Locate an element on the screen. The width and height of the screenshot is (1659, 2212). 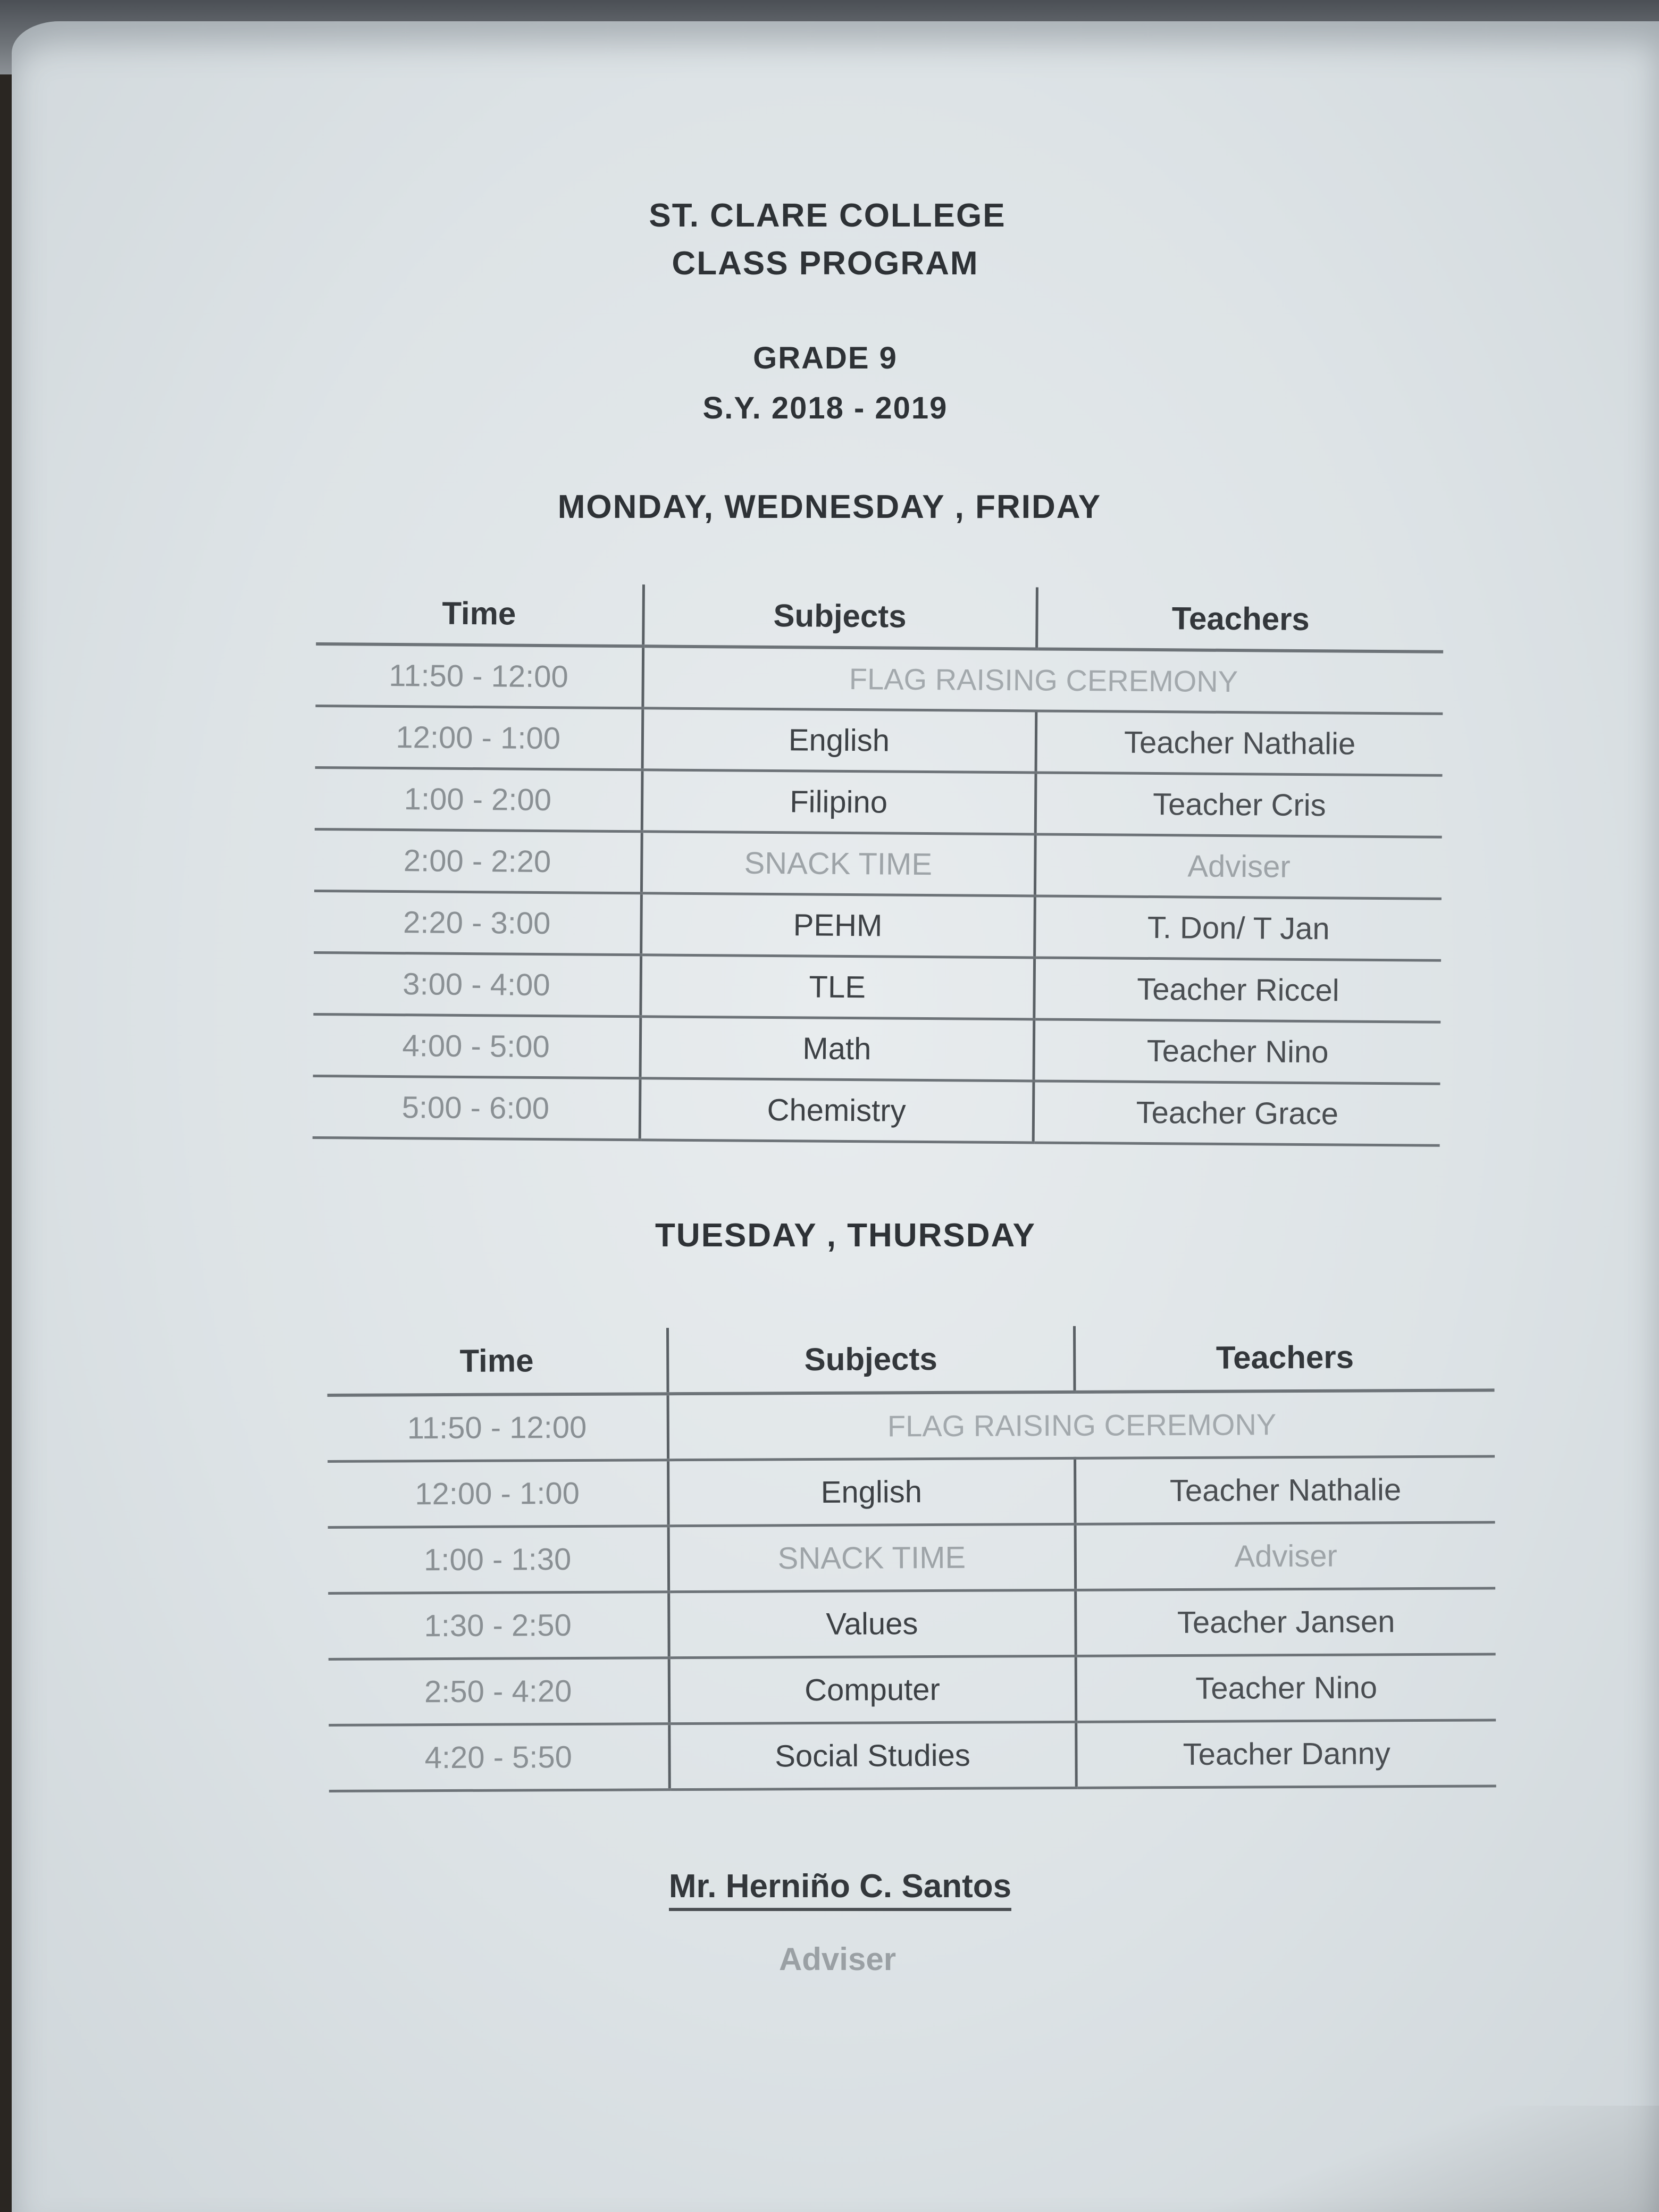
table-row: 2:20 - 3:00 PEHM T. Don/ T Jan is located at coordinates (878, 925).